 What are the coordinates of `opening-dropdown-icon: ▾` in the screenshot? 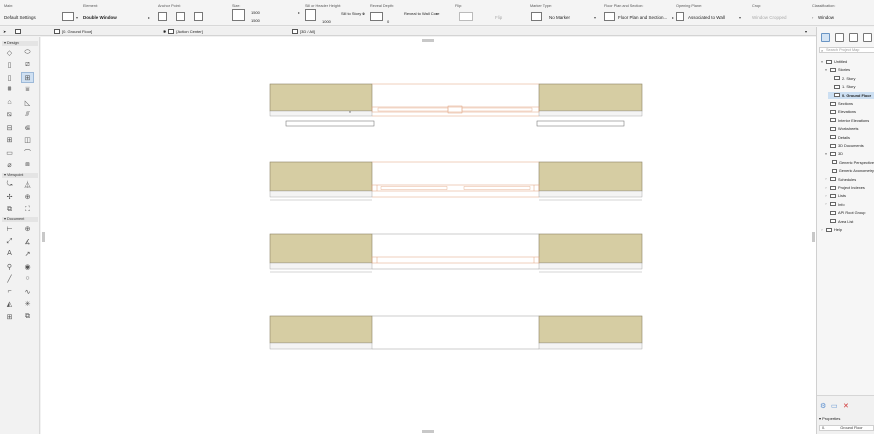 It's located at (740, 17).